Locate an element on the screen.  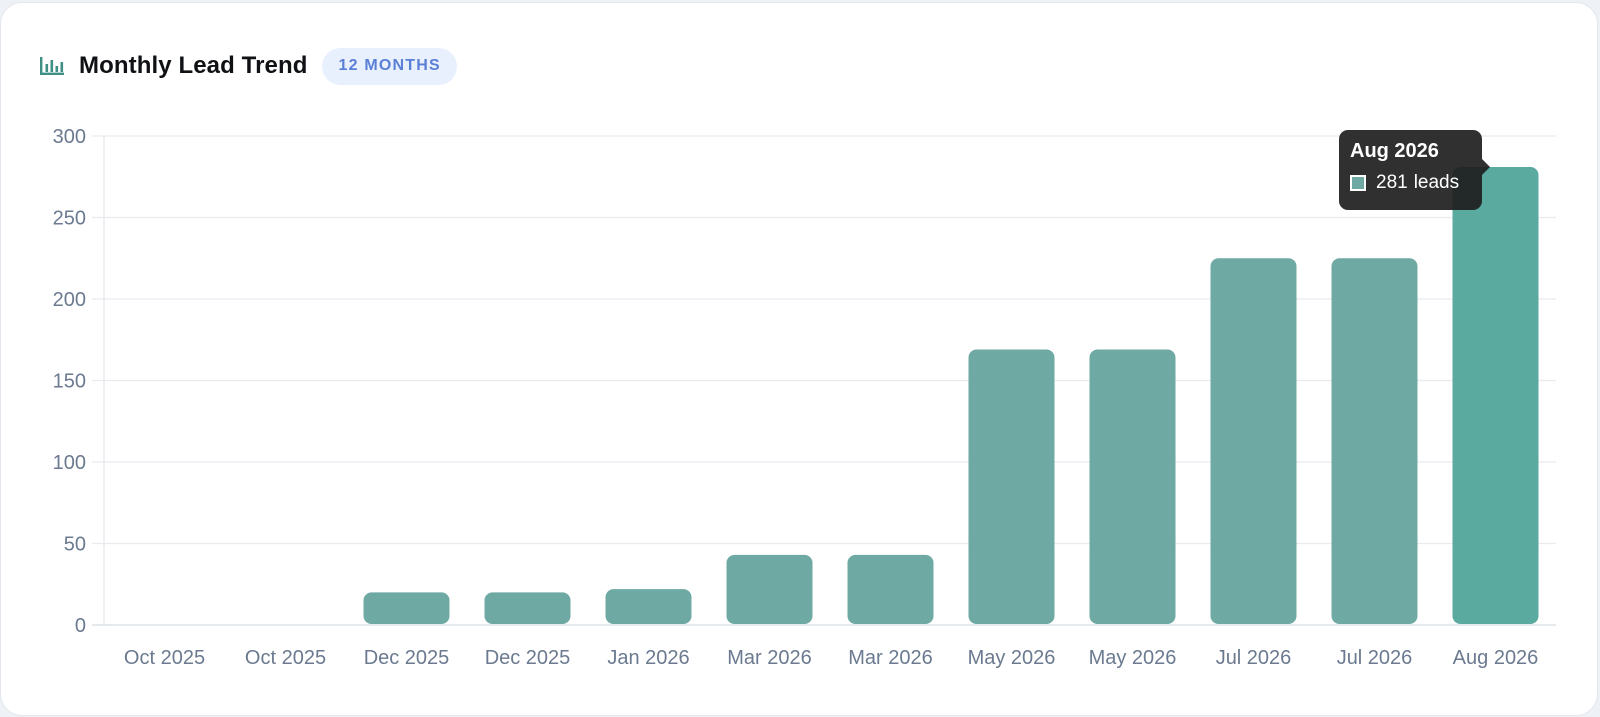
tooltip-swatch is located at coordinates (1358, 183).